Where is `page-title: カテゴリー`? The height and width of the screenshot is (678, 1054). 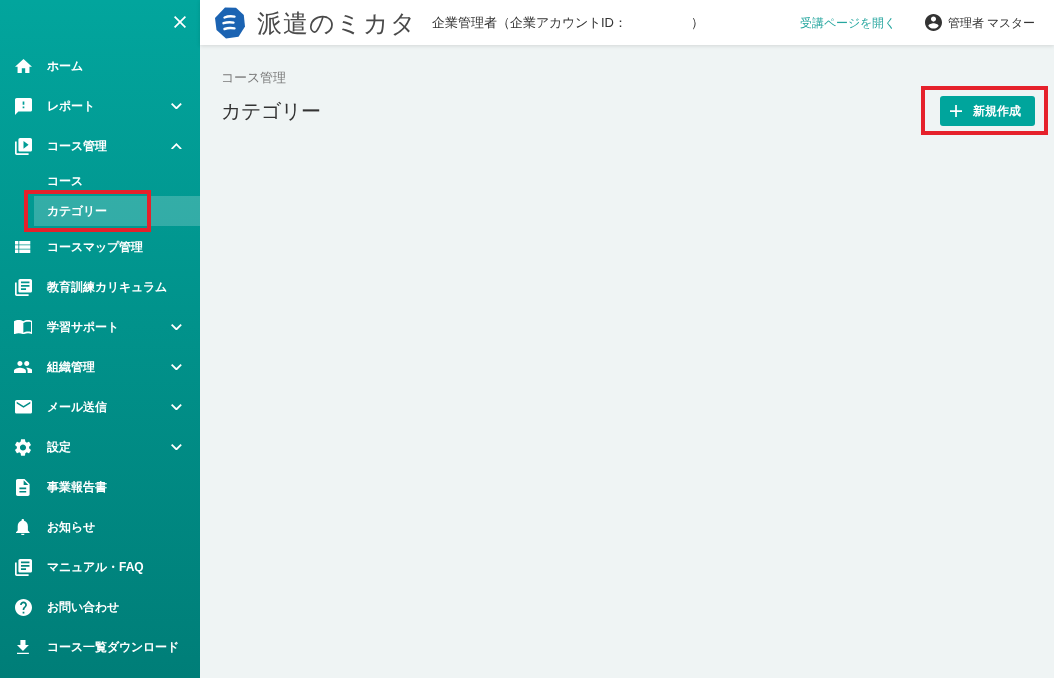 page-title: カテゴリー is located at coordinates (271, 111).